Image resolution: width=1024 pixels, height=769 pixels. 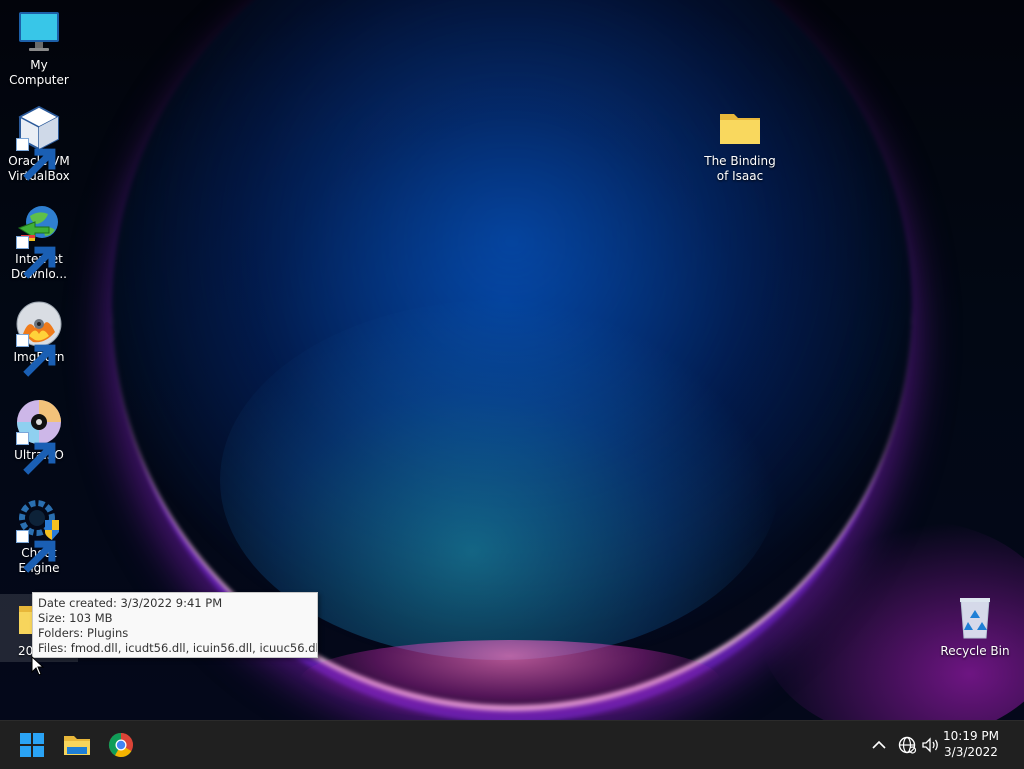 I want to click on imgburn-disc-icon, so click(x=39, y=338).